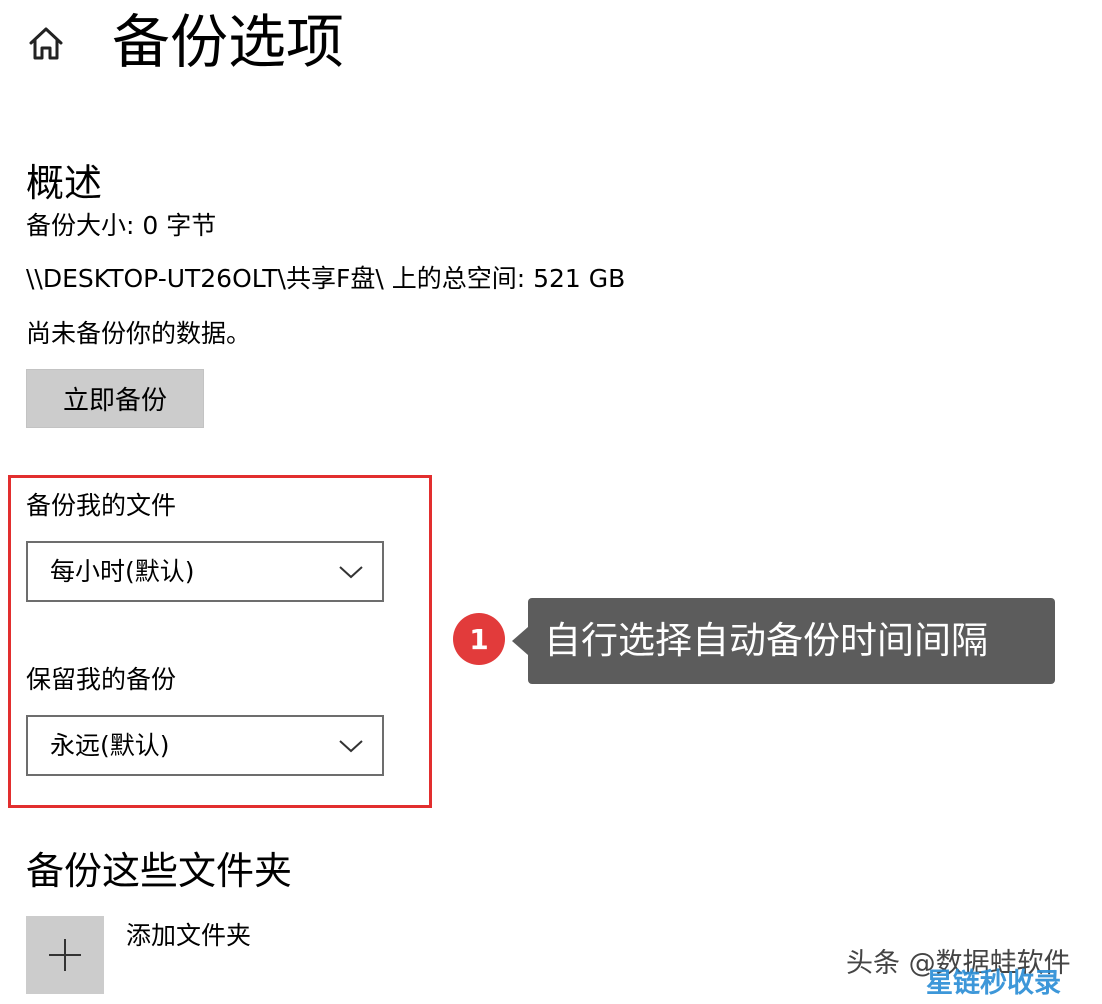 This screenshot has width=1102, height=1004. I want to click on callout-text: 自行选择自动备份时间间隔, so click(766, 640).